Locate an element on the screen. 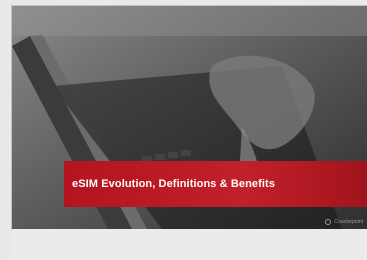 Image resolution: width=367 pixels, height=260 pixels. brand-logo-icon is located at coordinates (328, 222).